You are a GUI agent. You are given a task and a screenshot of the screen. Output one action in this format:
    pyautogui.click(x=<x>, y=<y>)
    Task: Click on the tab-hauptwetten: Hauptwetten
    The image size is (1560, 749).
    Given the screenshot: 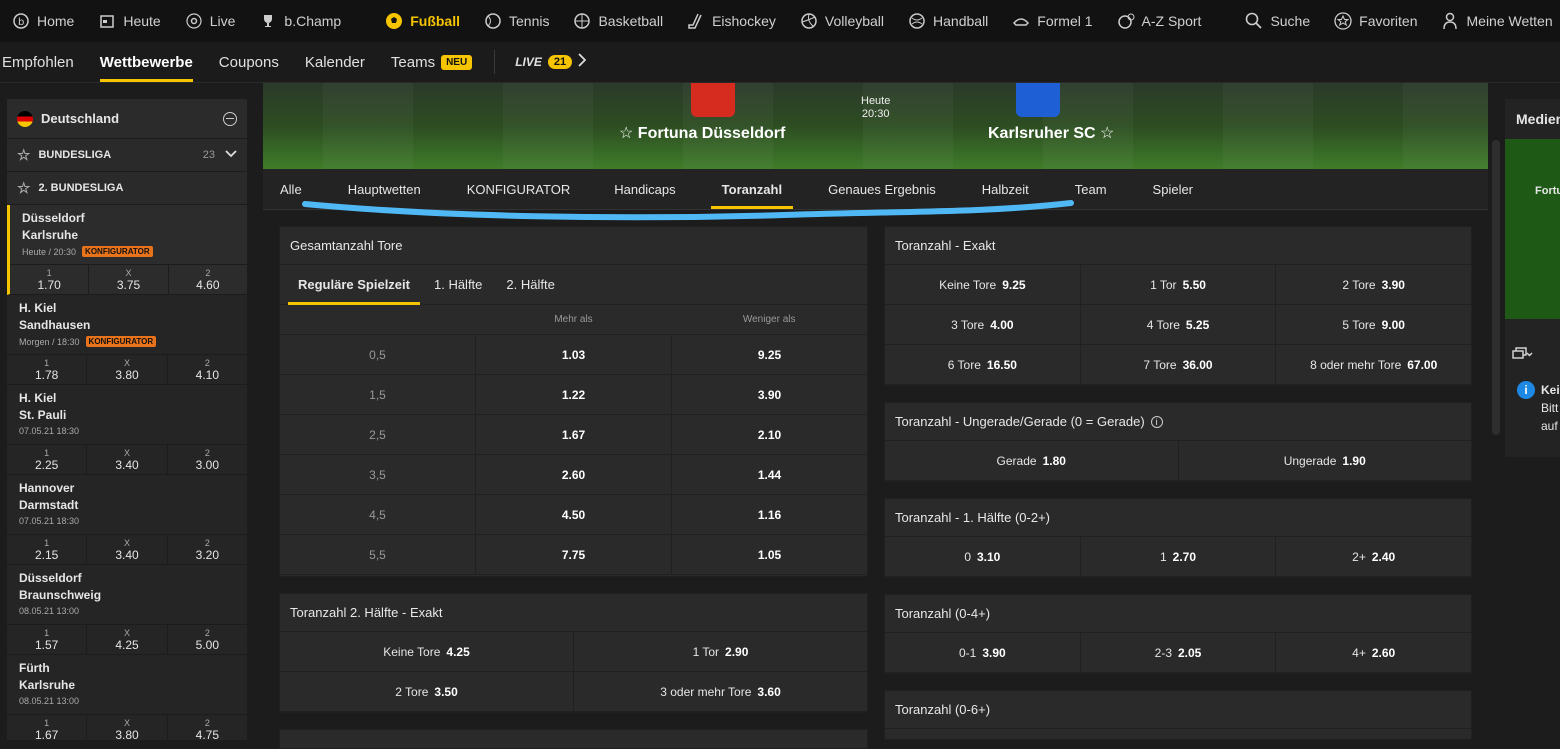 What is the action you would take?
    pyautogui.click(x=384, y=189)
    